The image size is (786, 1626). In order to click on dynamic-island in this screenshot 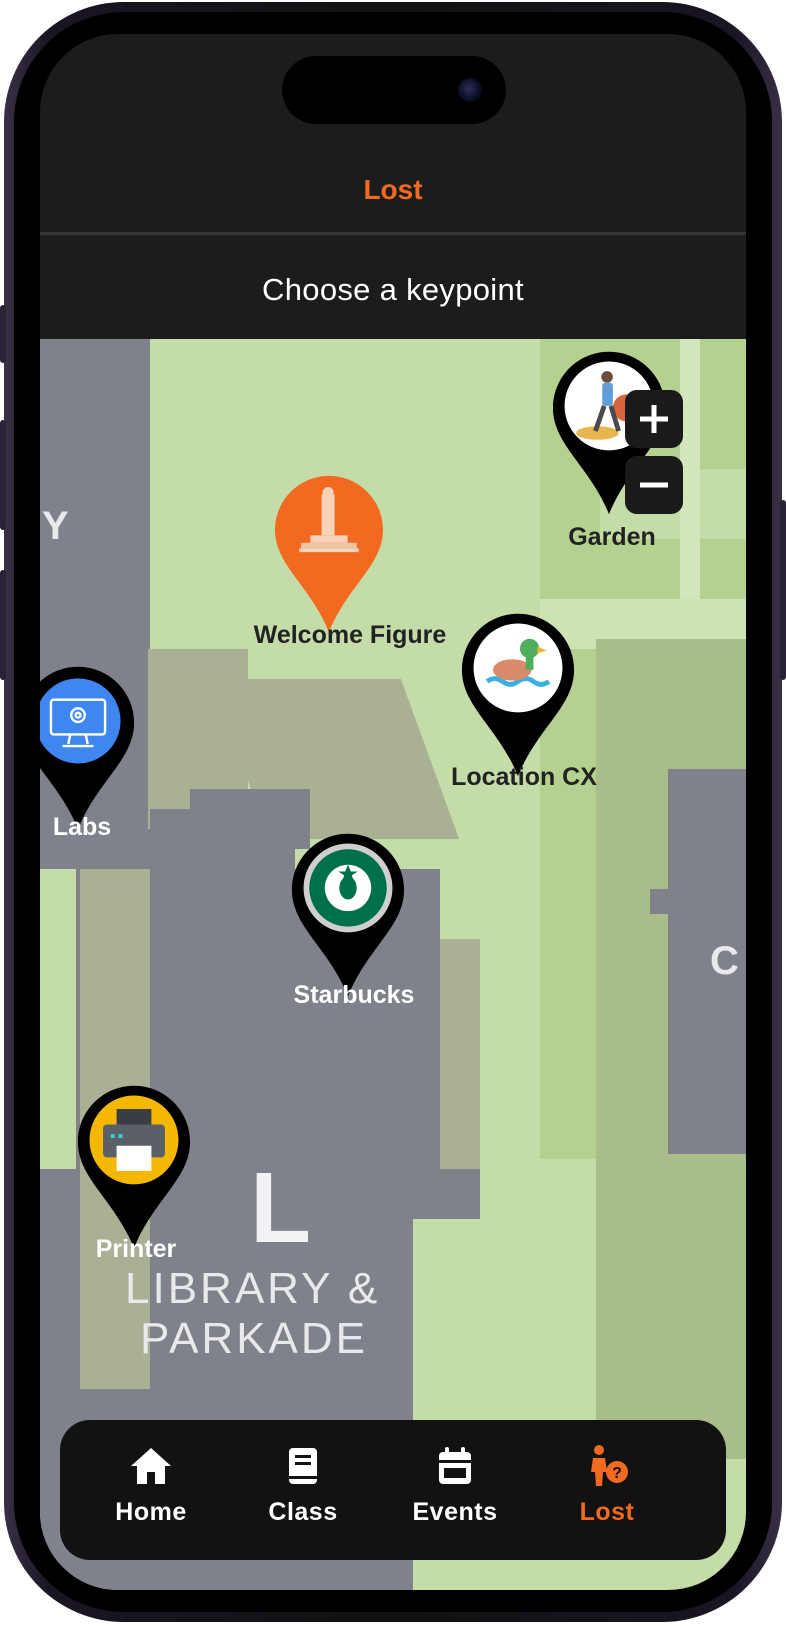, I will do `click(394, 90)`.